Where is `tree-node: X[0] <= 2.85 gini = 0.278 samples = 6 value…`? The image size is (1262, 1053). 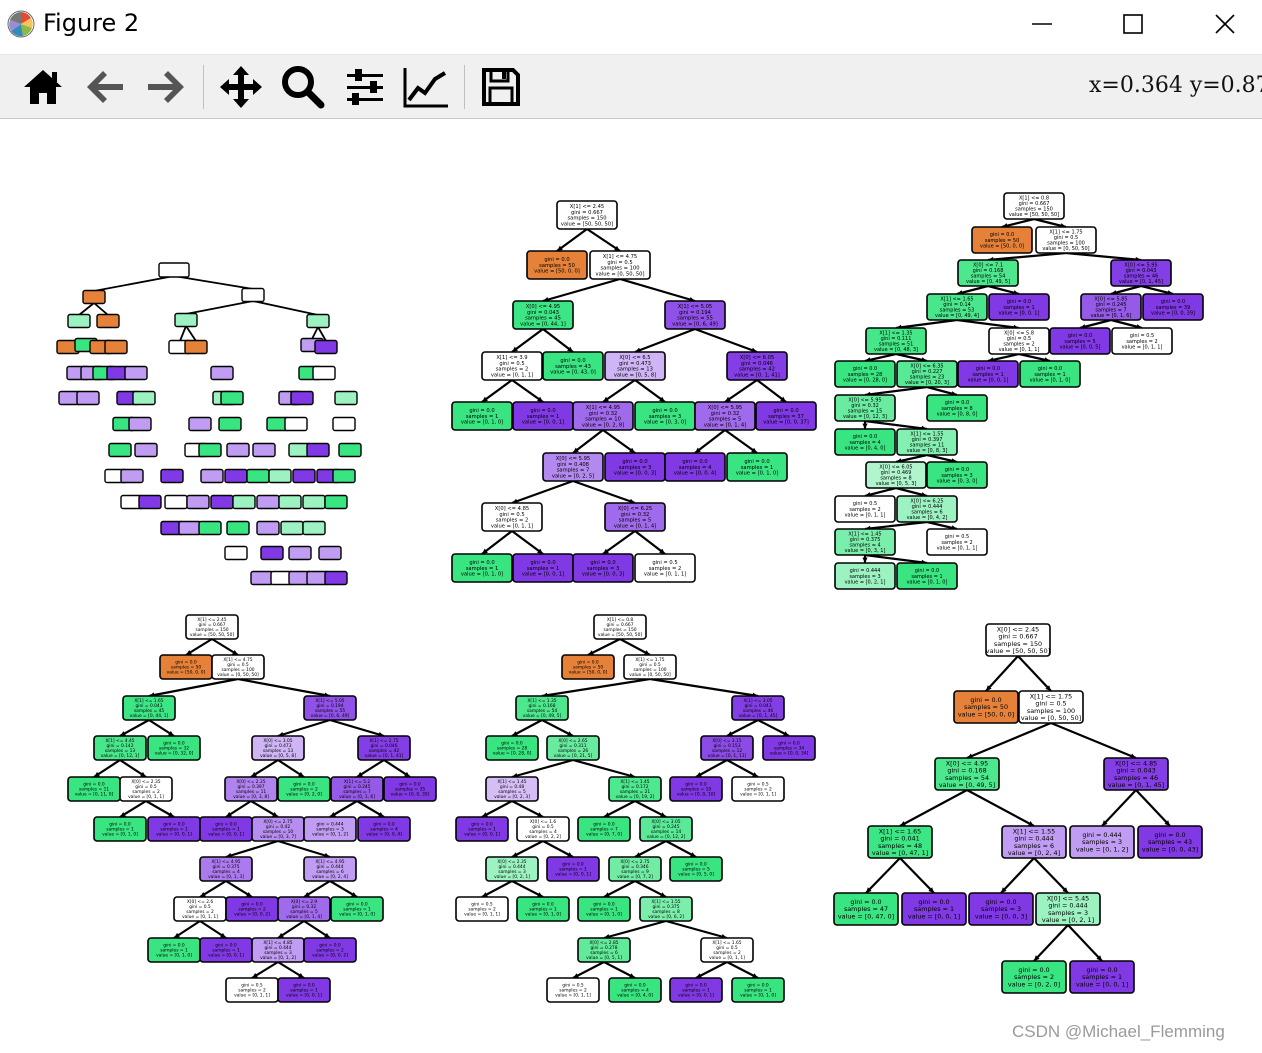
tree-node: X[0] <= 2.85 gini = 0.278 samples = 6 value… is located at coordinates (604, 950).